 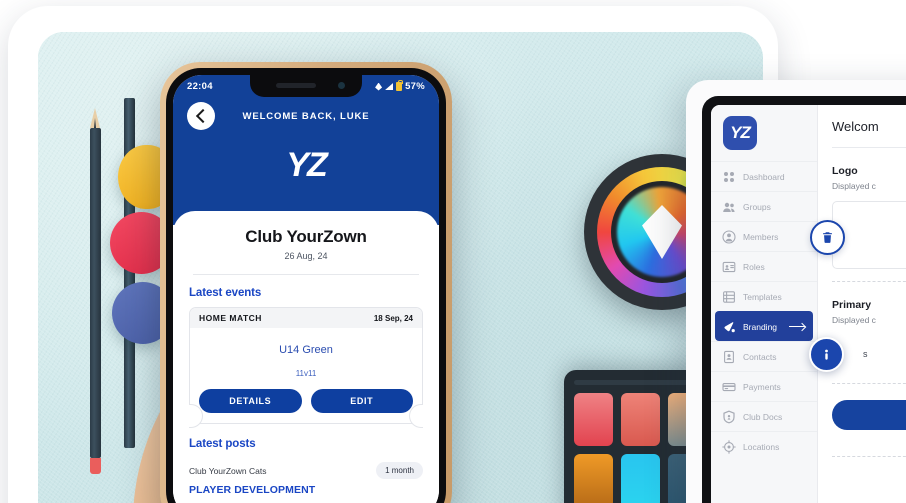 What do you see at coordinates (728, 326) in the screenshot?
I see `paint-bucket-icon` at bounding box center [728, 326].